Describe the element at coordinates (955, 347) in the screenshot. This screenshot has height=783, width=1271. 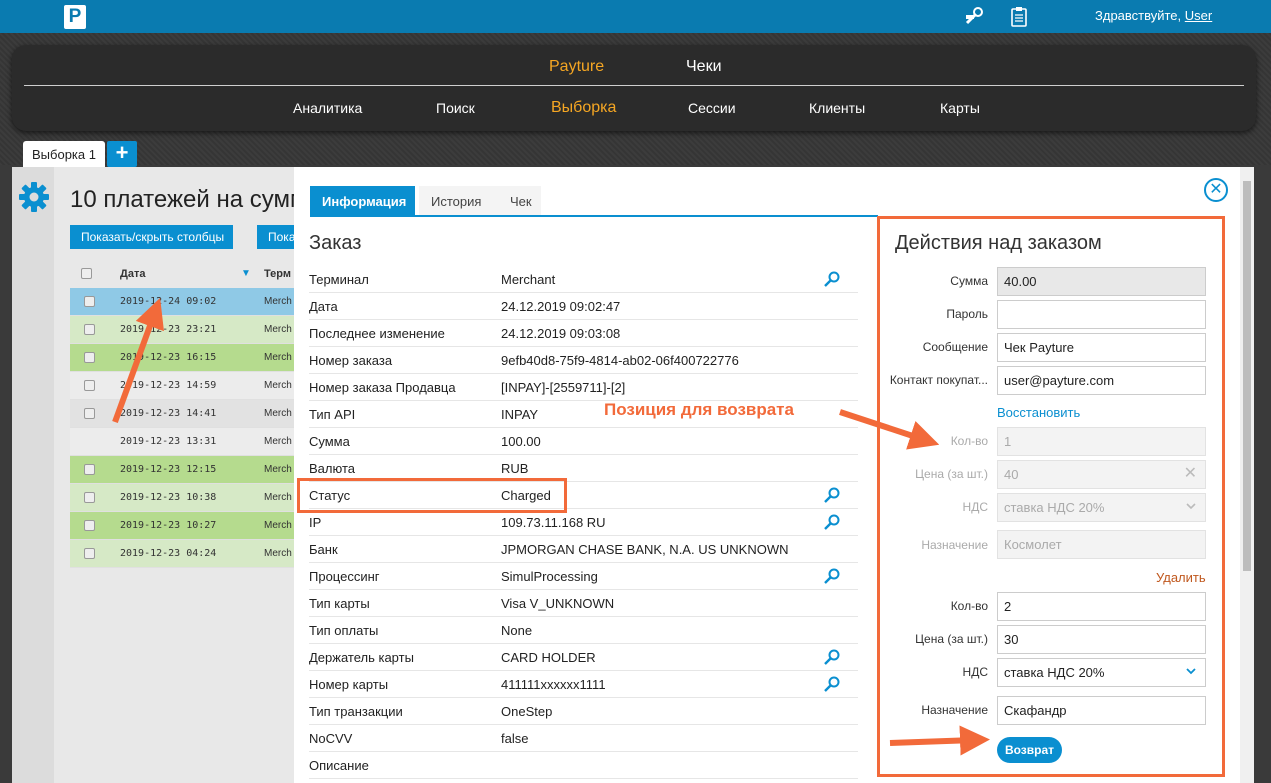
I see `message-label: Сообщение` at that location.